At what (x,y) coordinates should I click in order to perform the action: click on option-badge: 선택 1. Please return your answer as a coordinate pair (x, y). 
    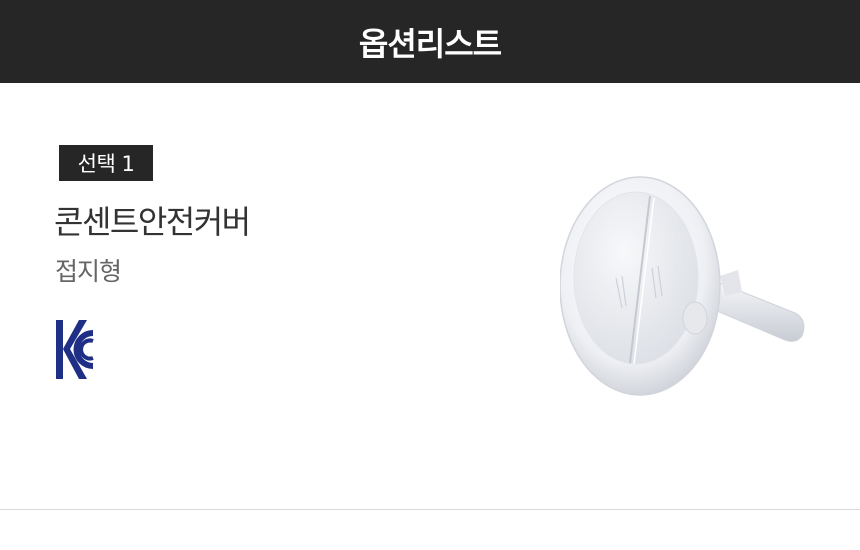
    Looking at the image, I should click on (106, 163).